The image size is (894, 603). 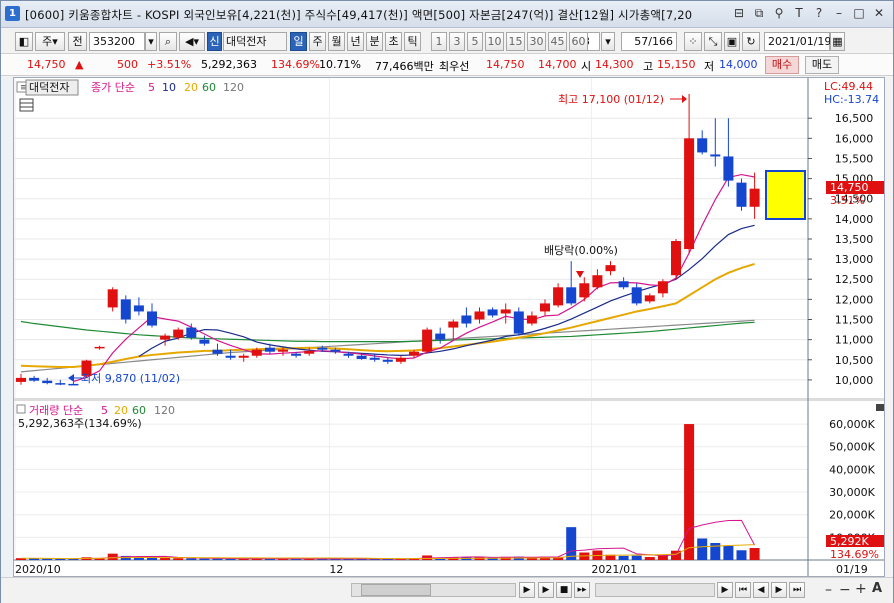 What do you see at coordinates (393, 41) in the screenshot?
I see `period-button-5: 초` at bounding box center [393, 41].